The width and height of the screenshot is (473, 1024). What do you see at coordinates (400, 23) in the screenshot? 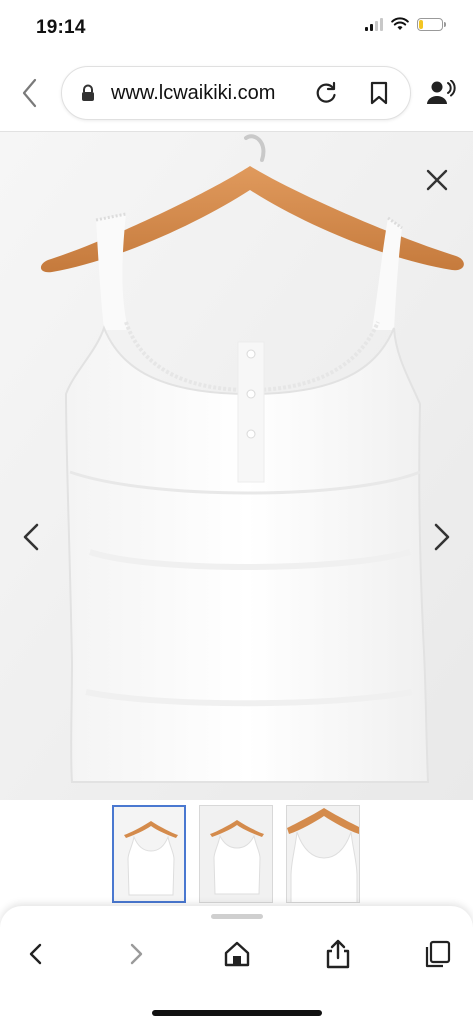
I see `wifi-icon` at bounding box center [400, 23].